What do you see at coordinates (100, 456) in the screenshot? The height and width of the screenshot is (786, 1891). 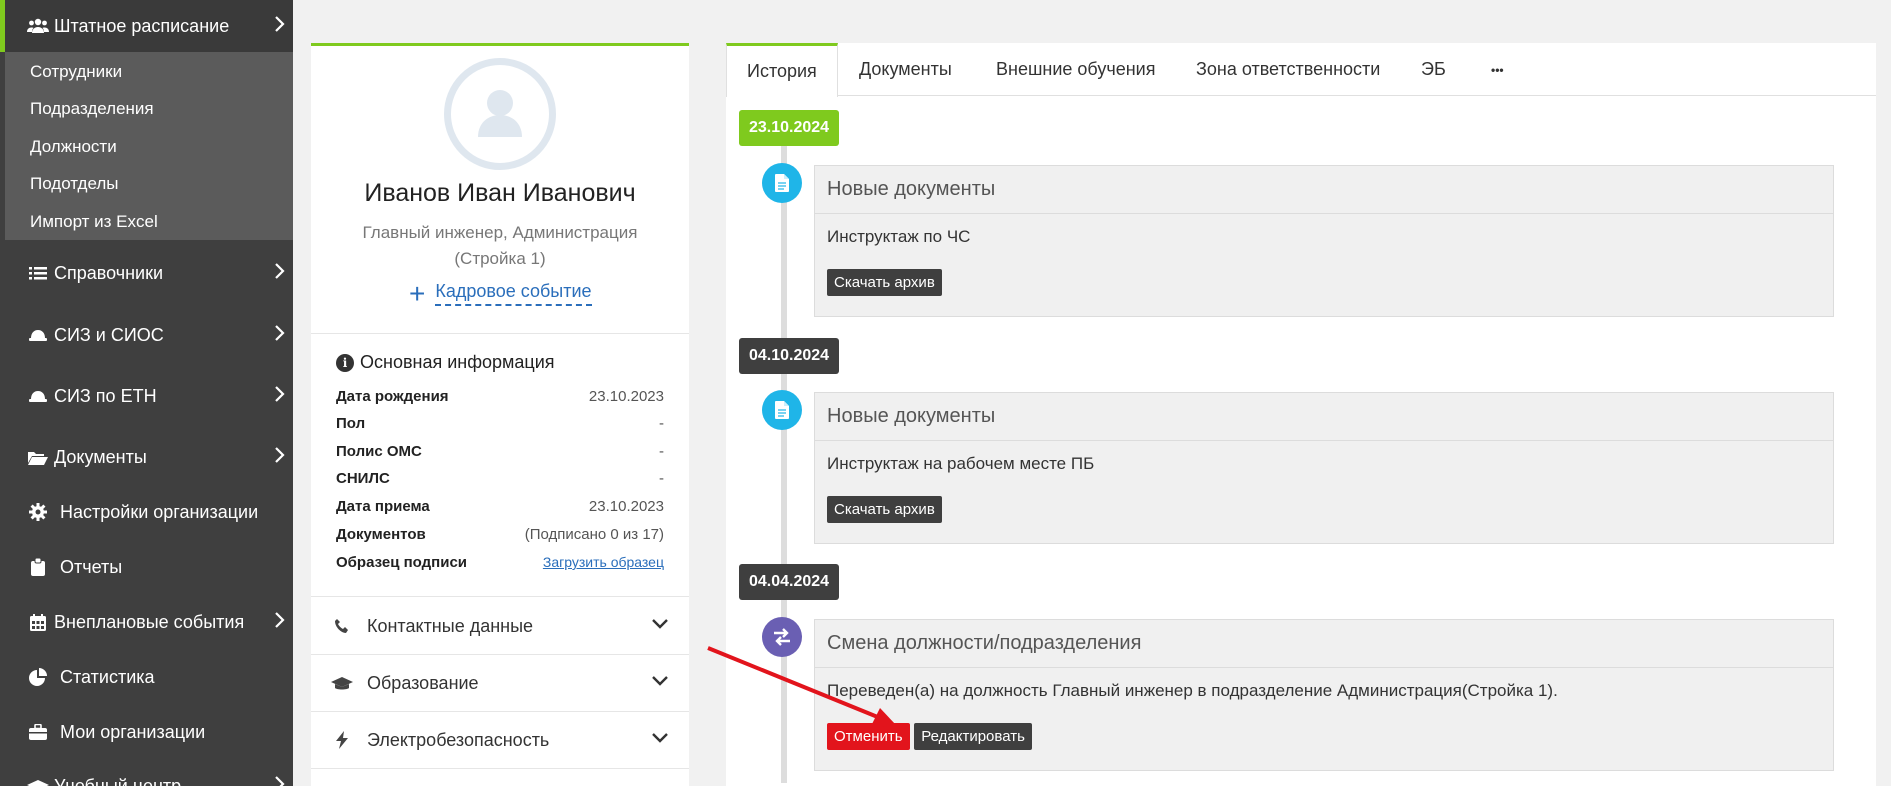 I see `sidebar-item-label: Документы` at bounding box center [100, 456].